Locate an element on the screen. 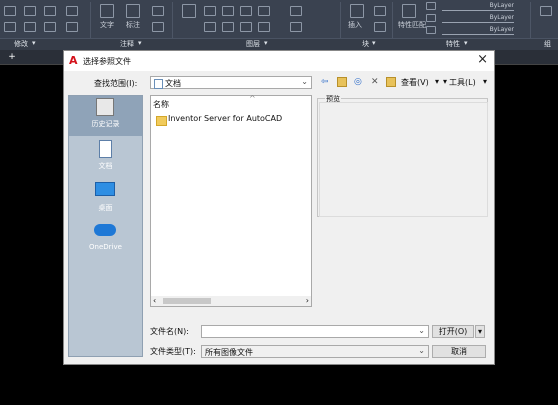 The image size is (558, 405). preview-area is located at coordinates (403, 159).